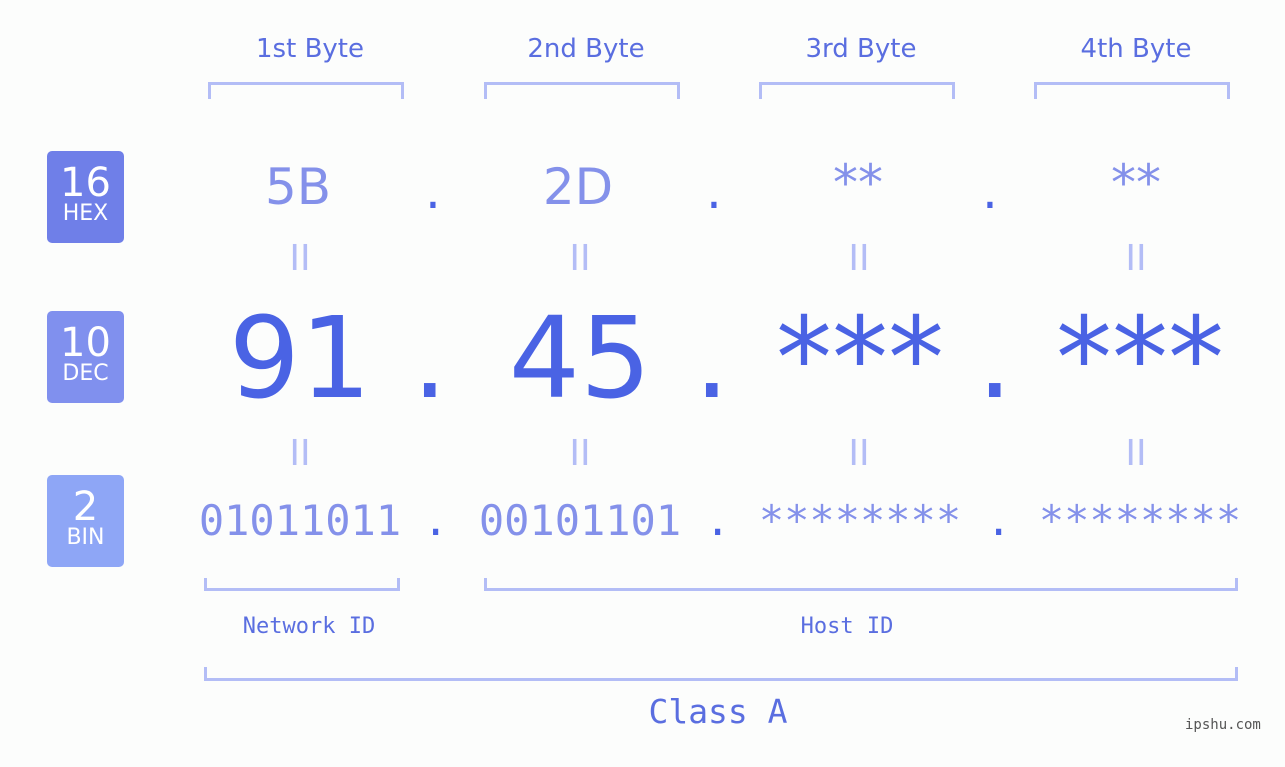  I want to click on host-id-label: Host ID, so click(847, 626).